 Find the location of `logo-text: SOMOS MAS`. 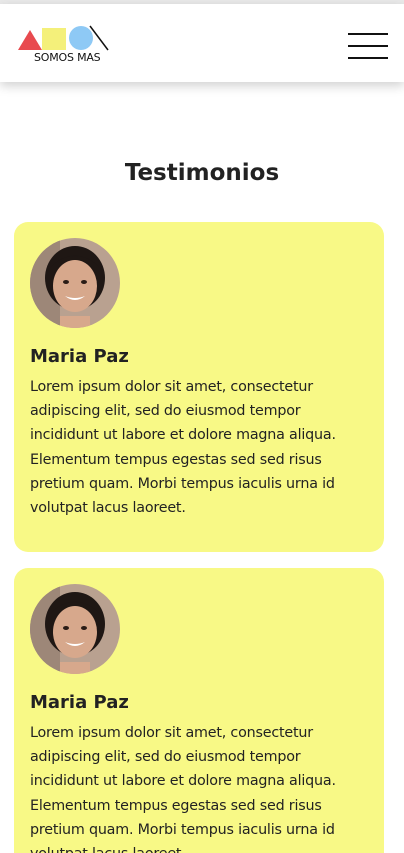

logo-text: SOMOS MAS is located at coordinates (67, 57).